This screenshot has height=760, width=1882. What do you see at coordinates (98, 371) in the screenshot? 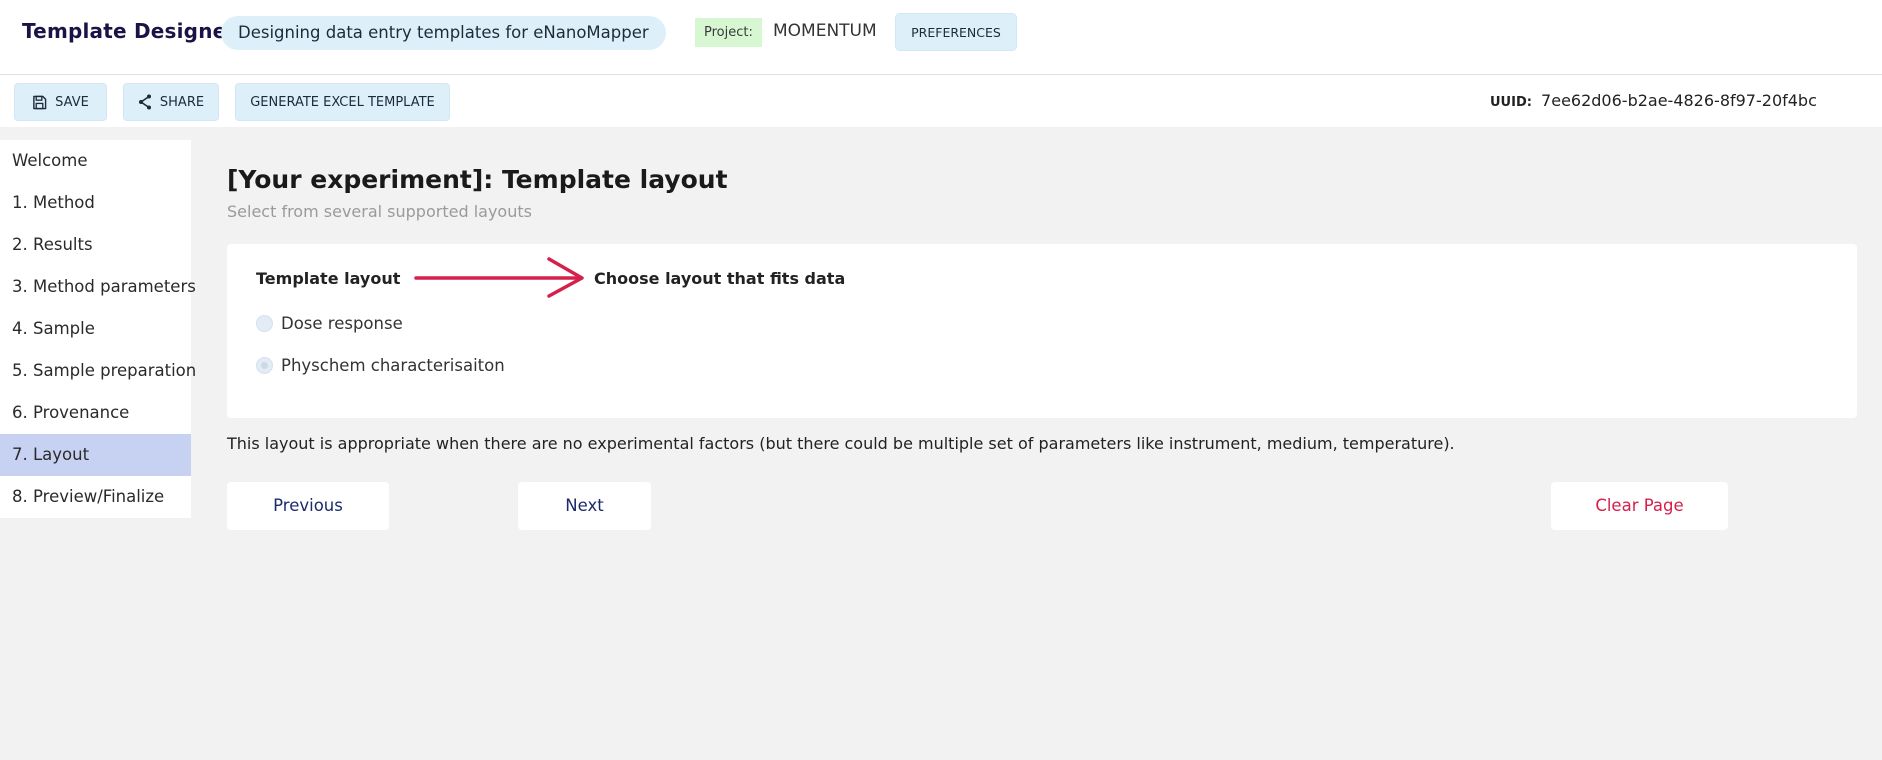
I see `sidebar-item-sample-preparation: 5. Sample preparation` at bounding box center [98, 371].